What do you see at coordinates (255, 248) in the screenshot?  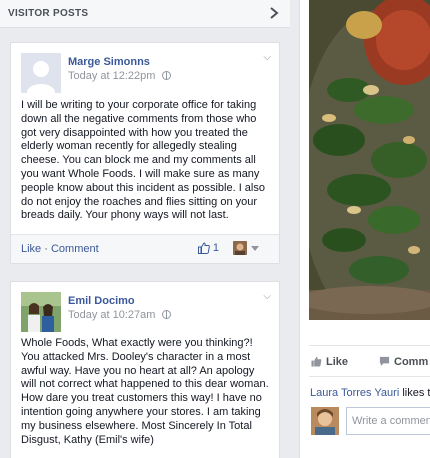 I see `chevron-down-icon` at bounding box center [255, 248].